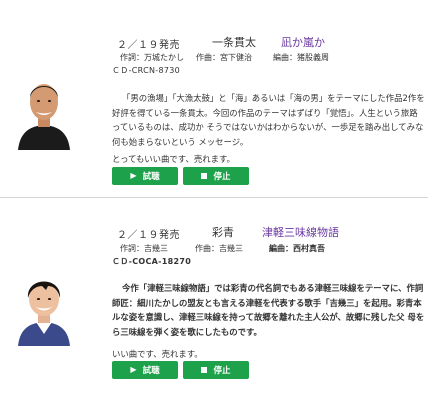 This screenshot has width=428, height=400. Describe the element at coordinates (273, 98) in the screenshot. I see `description-line: 「男の漁場」「大漁太鼓」と「海」あるいは「海の男」をテーマにした作品2作を` at that location.